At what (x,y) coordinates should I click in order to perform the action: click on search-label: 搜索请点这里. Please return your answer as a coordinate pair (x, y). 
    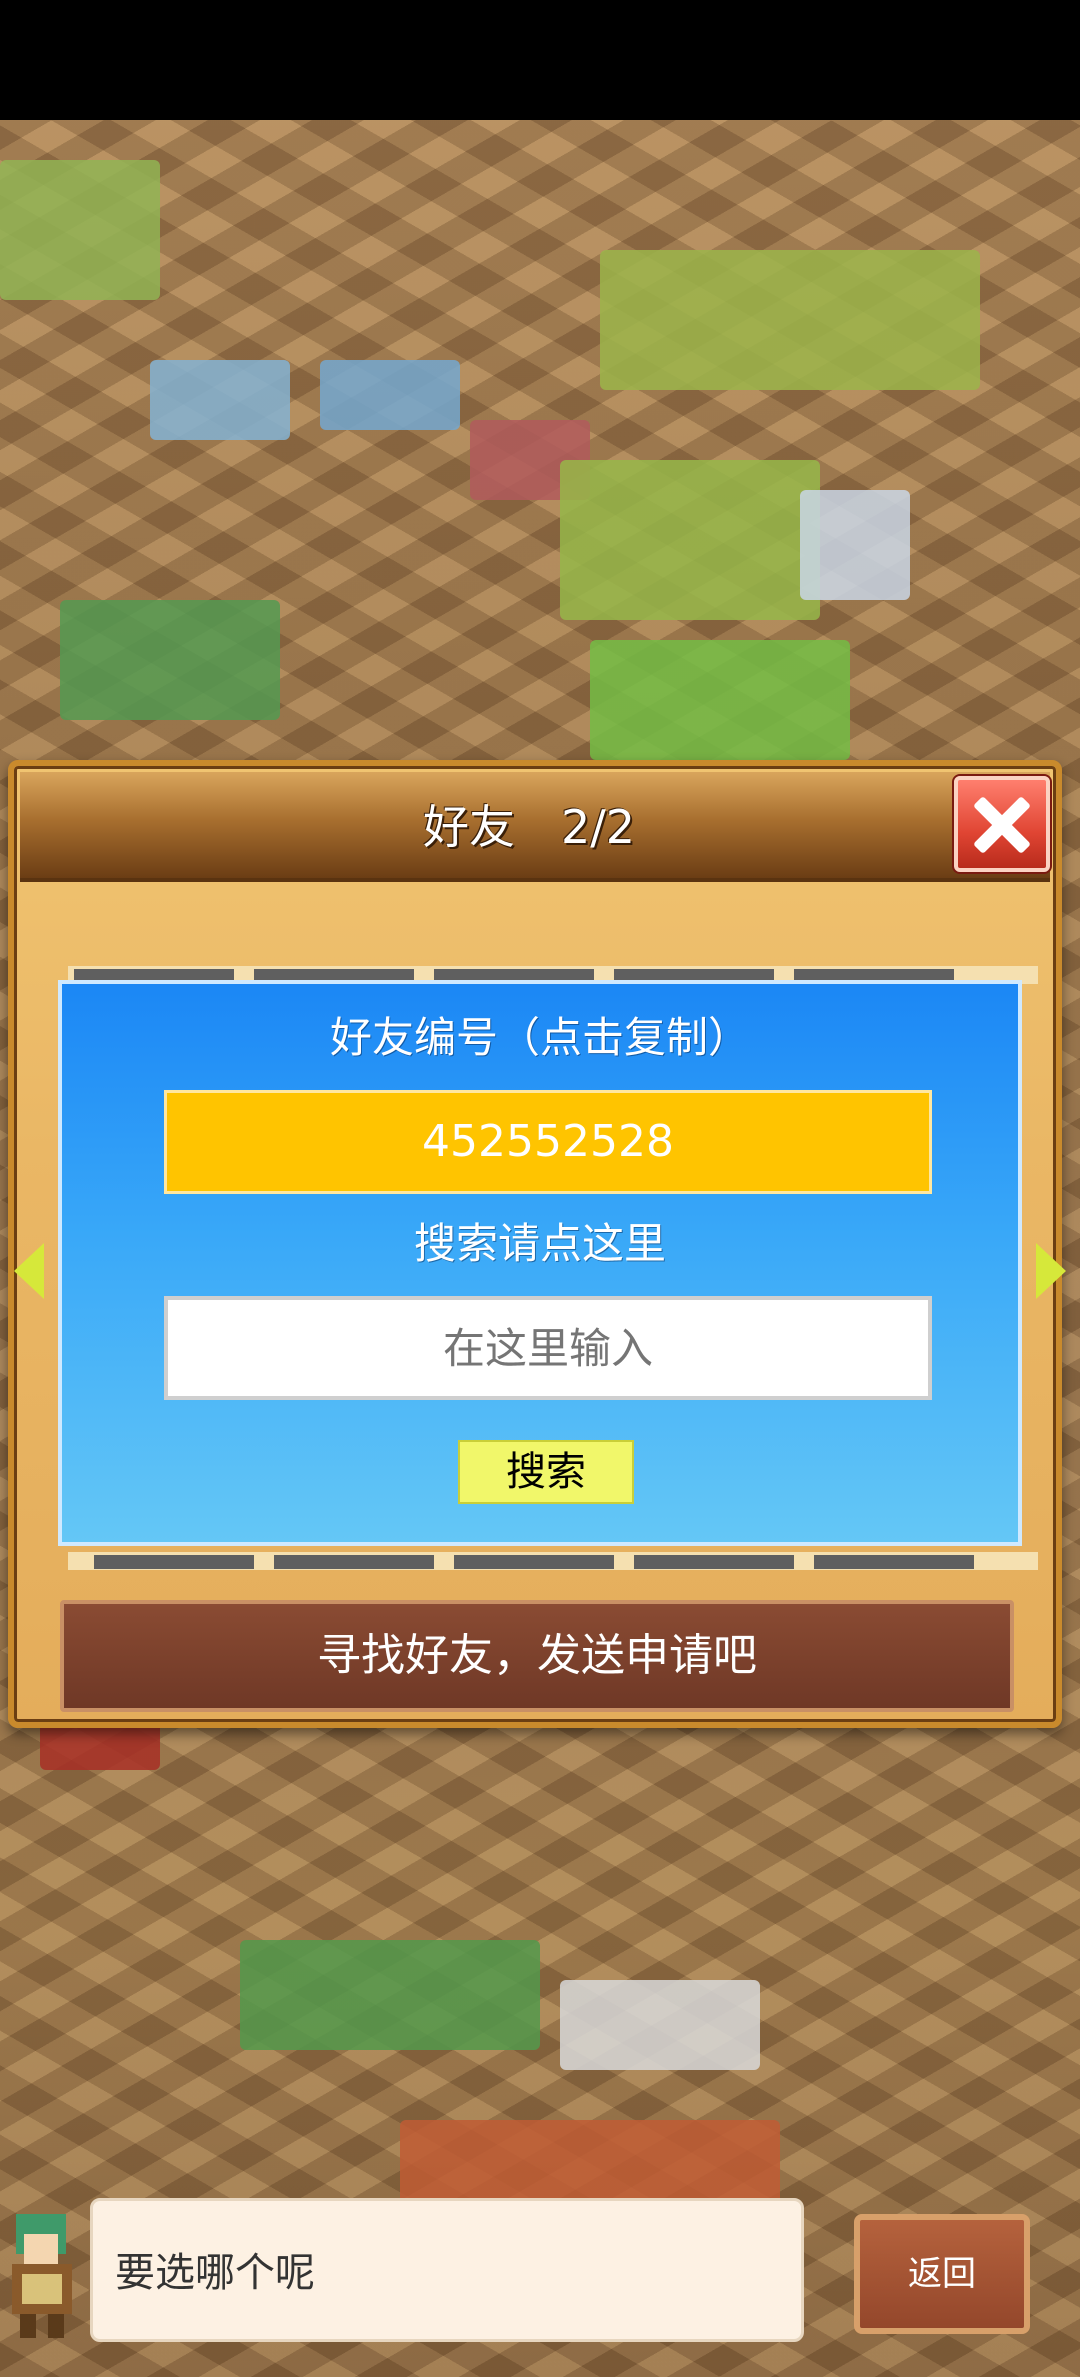
    Looking at the image, I should click on (539, 1243).